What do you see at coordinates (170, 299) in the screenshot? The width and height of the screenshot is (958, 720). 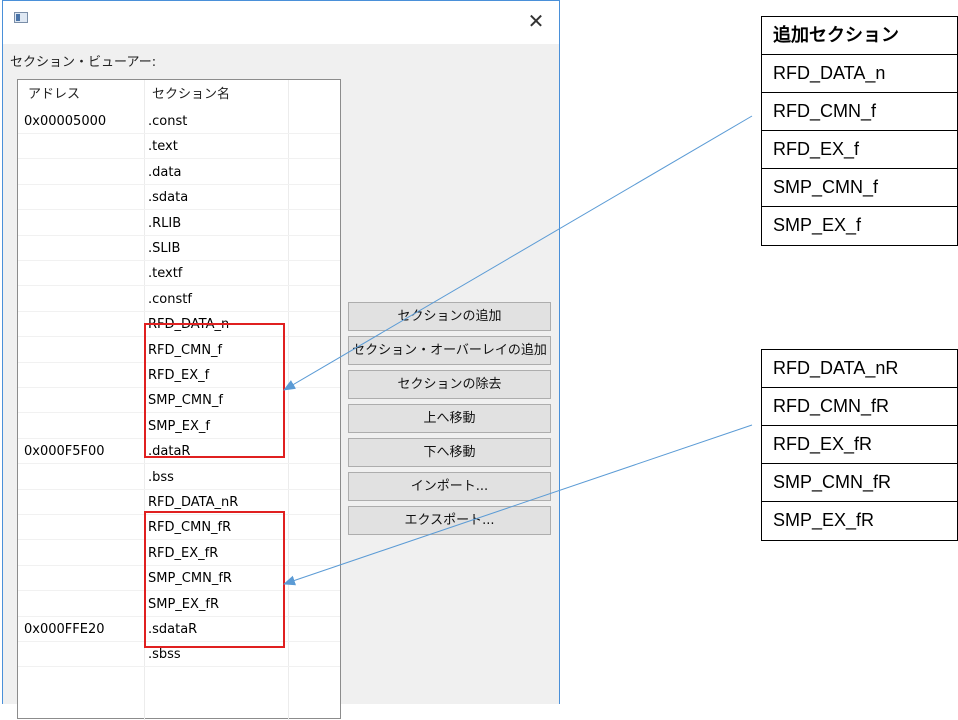 I see `section-name-cell: .constf` at bounding box center [170, 299].